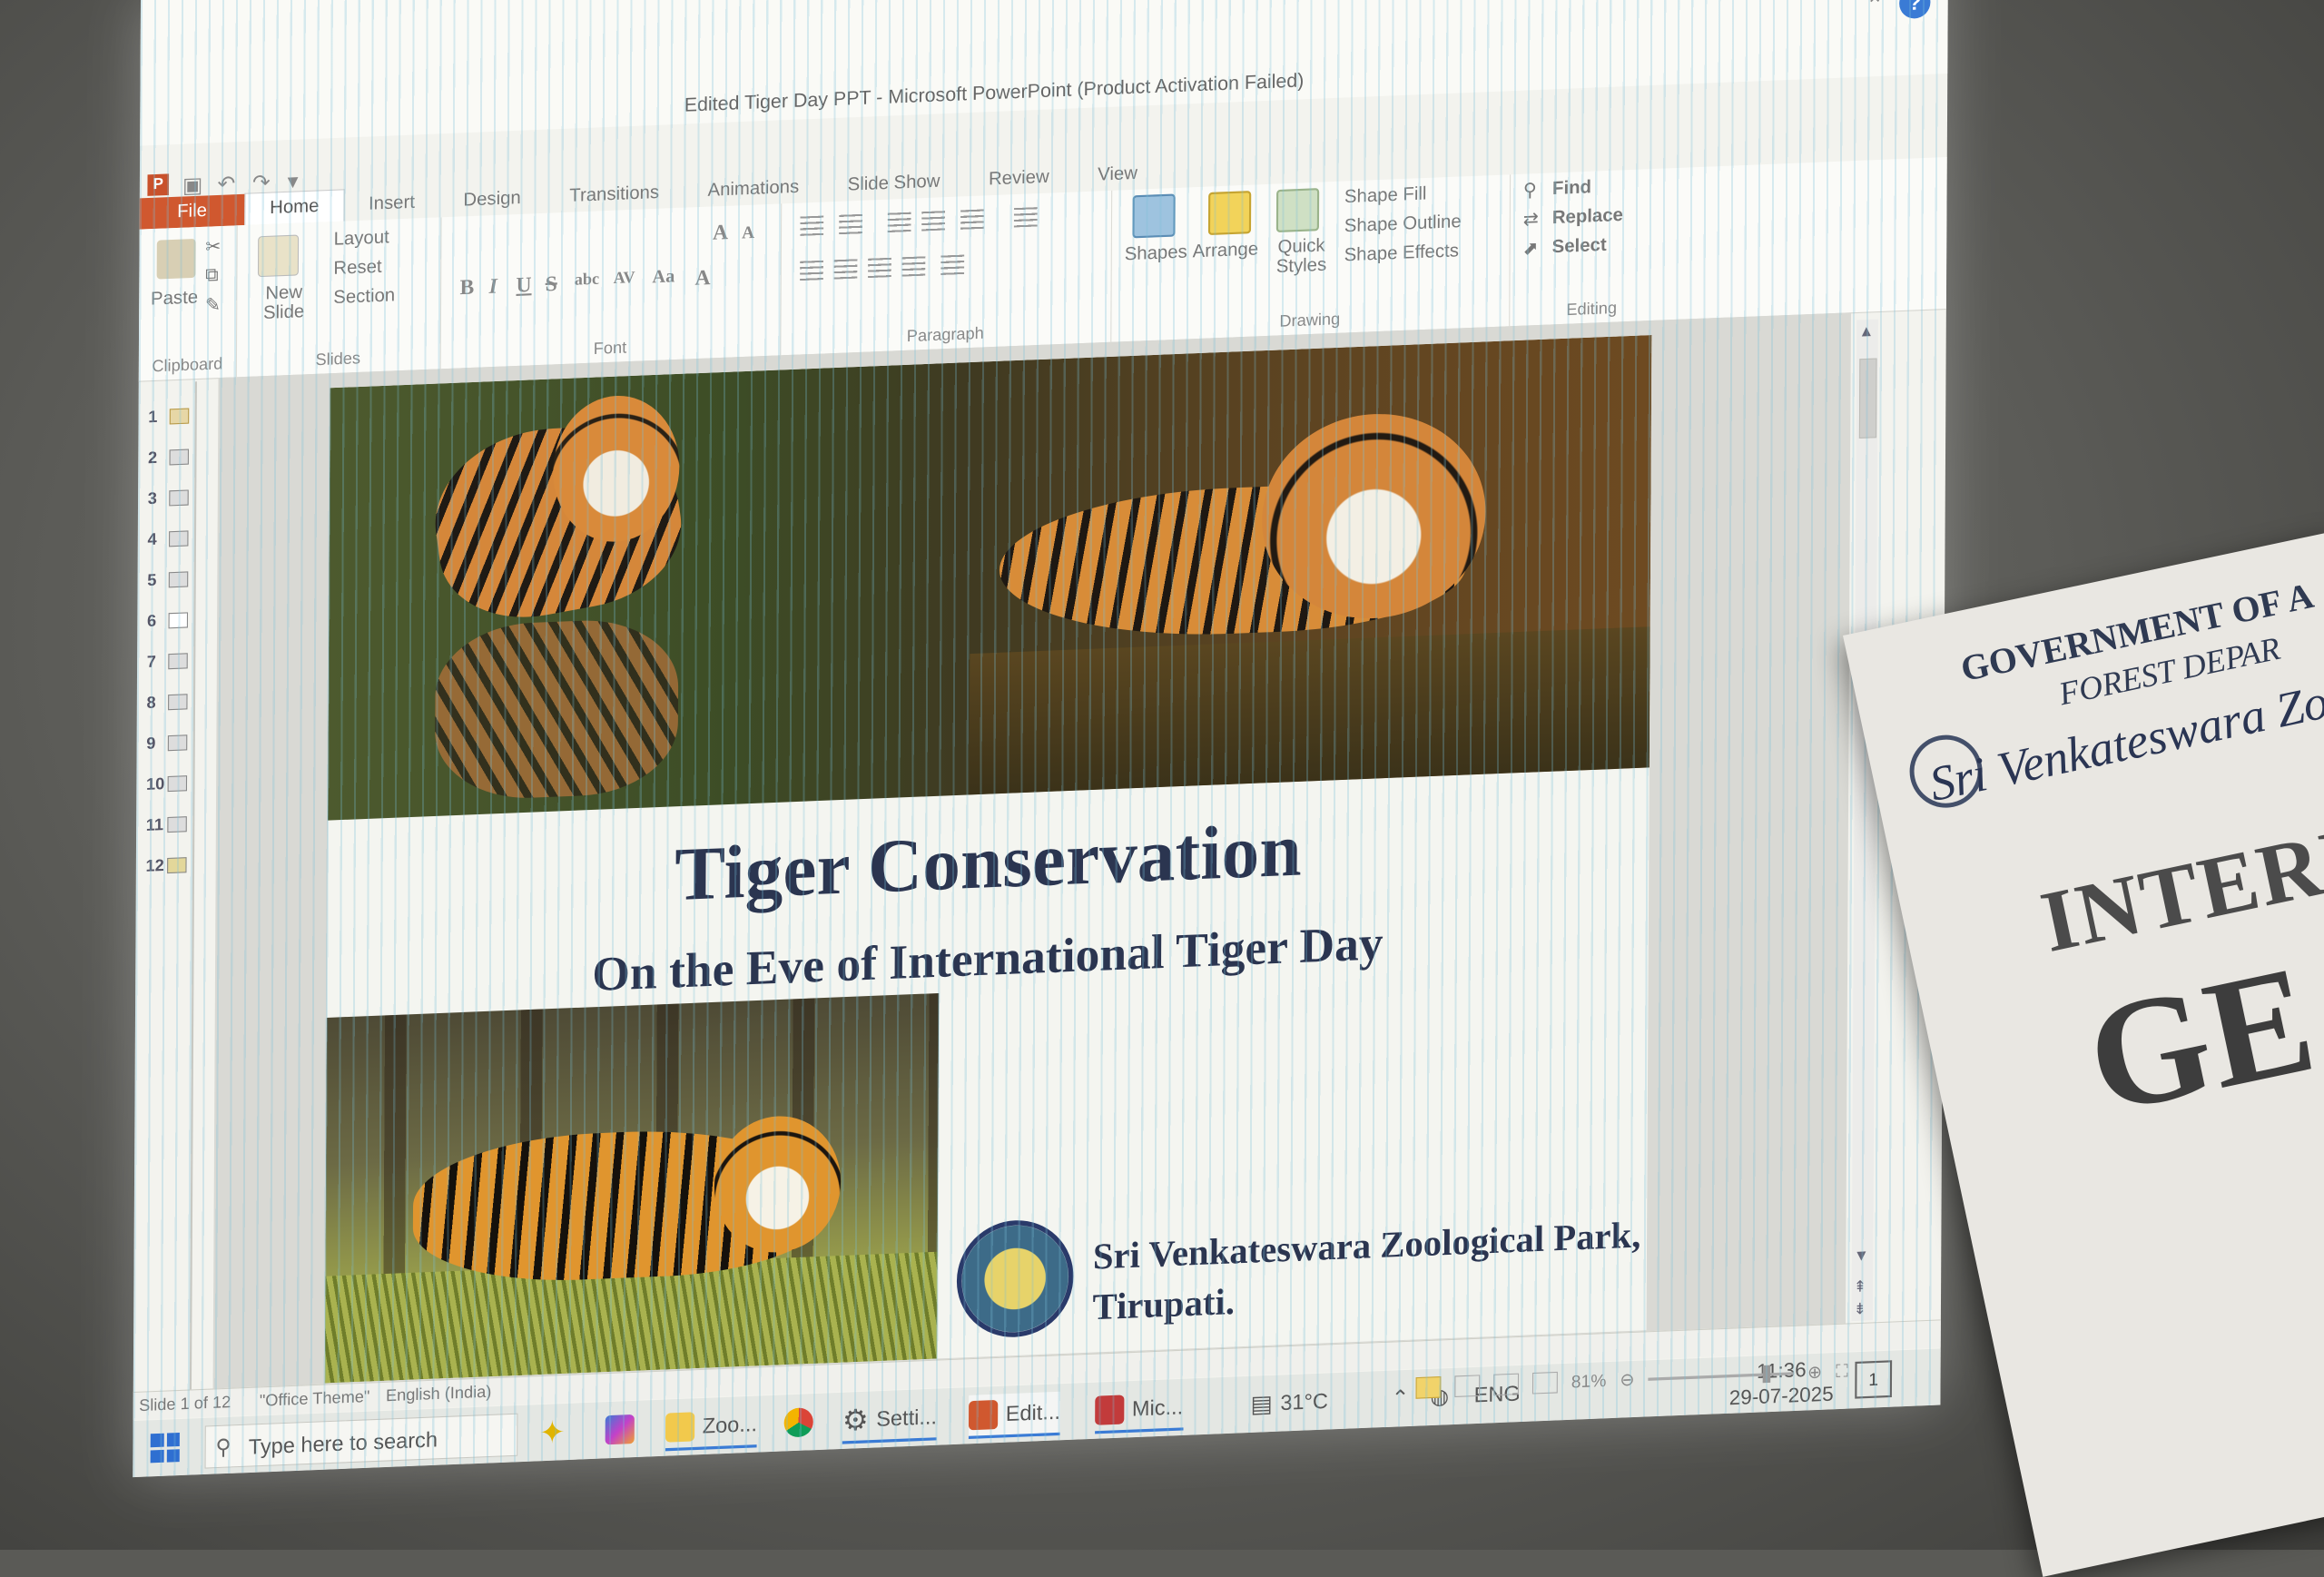  I want to click on decrease-indent-icon, so click(899, 223).